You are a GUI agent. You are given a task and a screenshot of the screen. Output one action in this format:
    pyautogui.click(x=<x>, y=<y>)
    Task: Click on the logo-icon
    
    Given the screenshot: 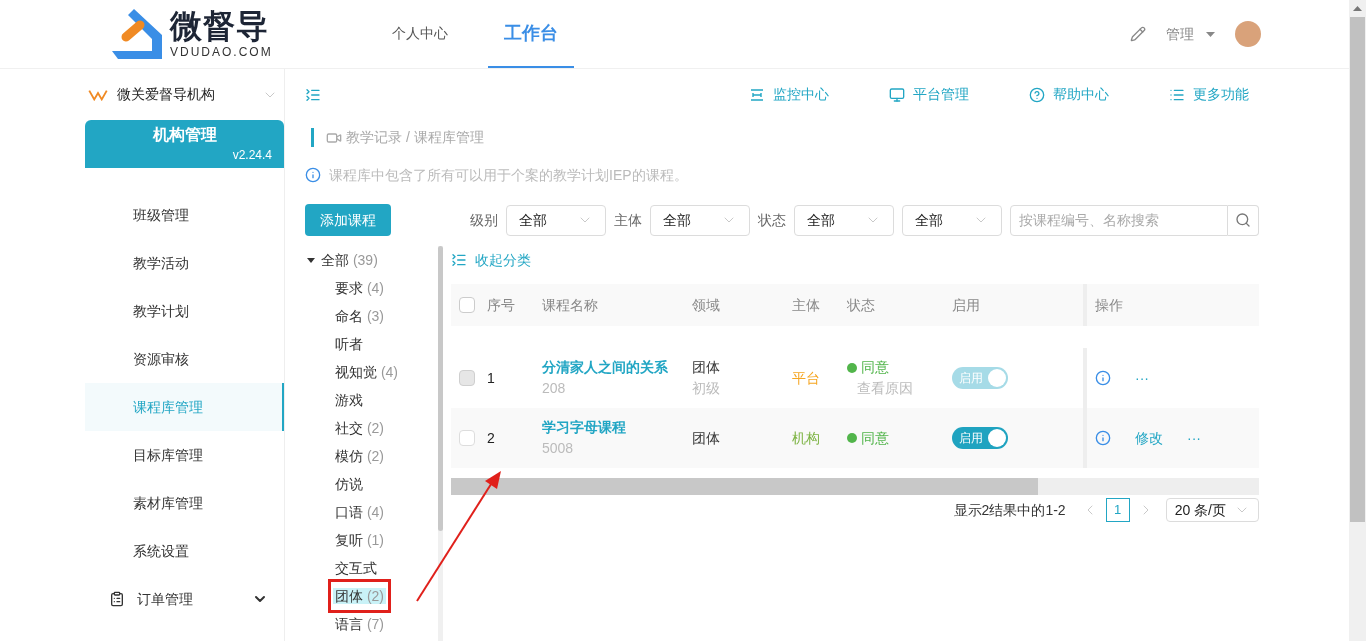 What is the action you would take?
    pyautogui.click(x=137, y=34)
    